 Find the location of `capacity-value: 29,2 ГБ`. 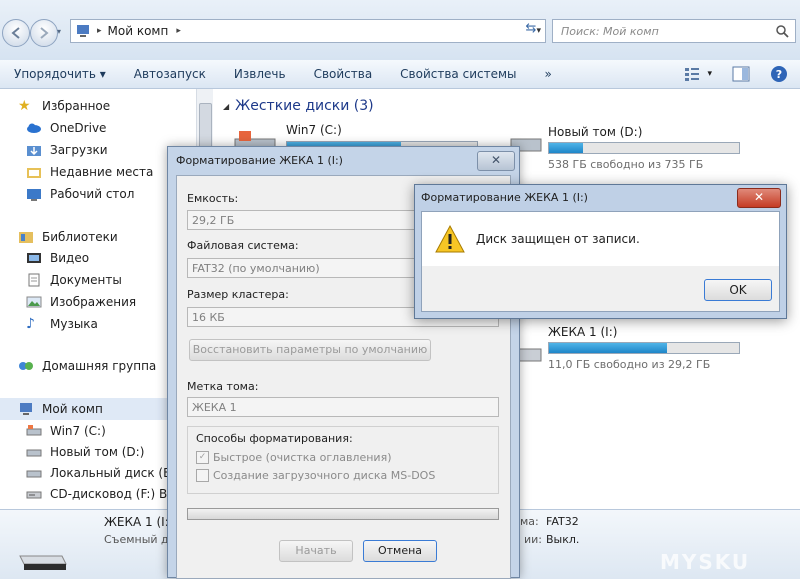

capacity-value: 29,2 ГБ is located at coordinates (213, 220).